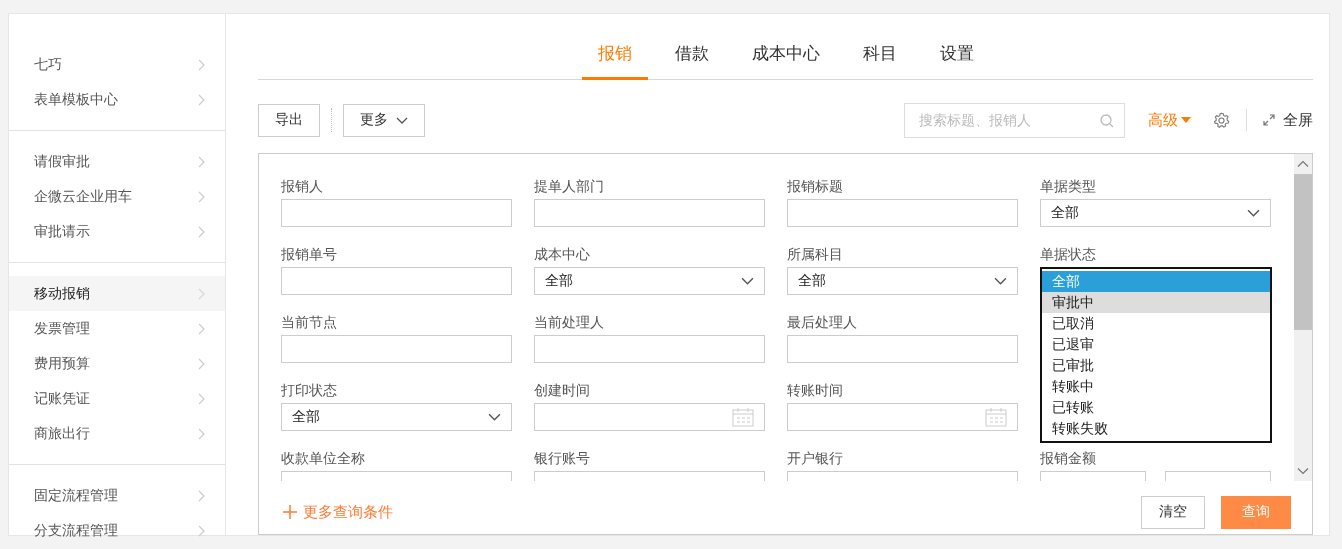  What do you see at coordinates (302, 186) in the screenshot?
I see `field-label: 报销人` at bounding box center [302, 186].